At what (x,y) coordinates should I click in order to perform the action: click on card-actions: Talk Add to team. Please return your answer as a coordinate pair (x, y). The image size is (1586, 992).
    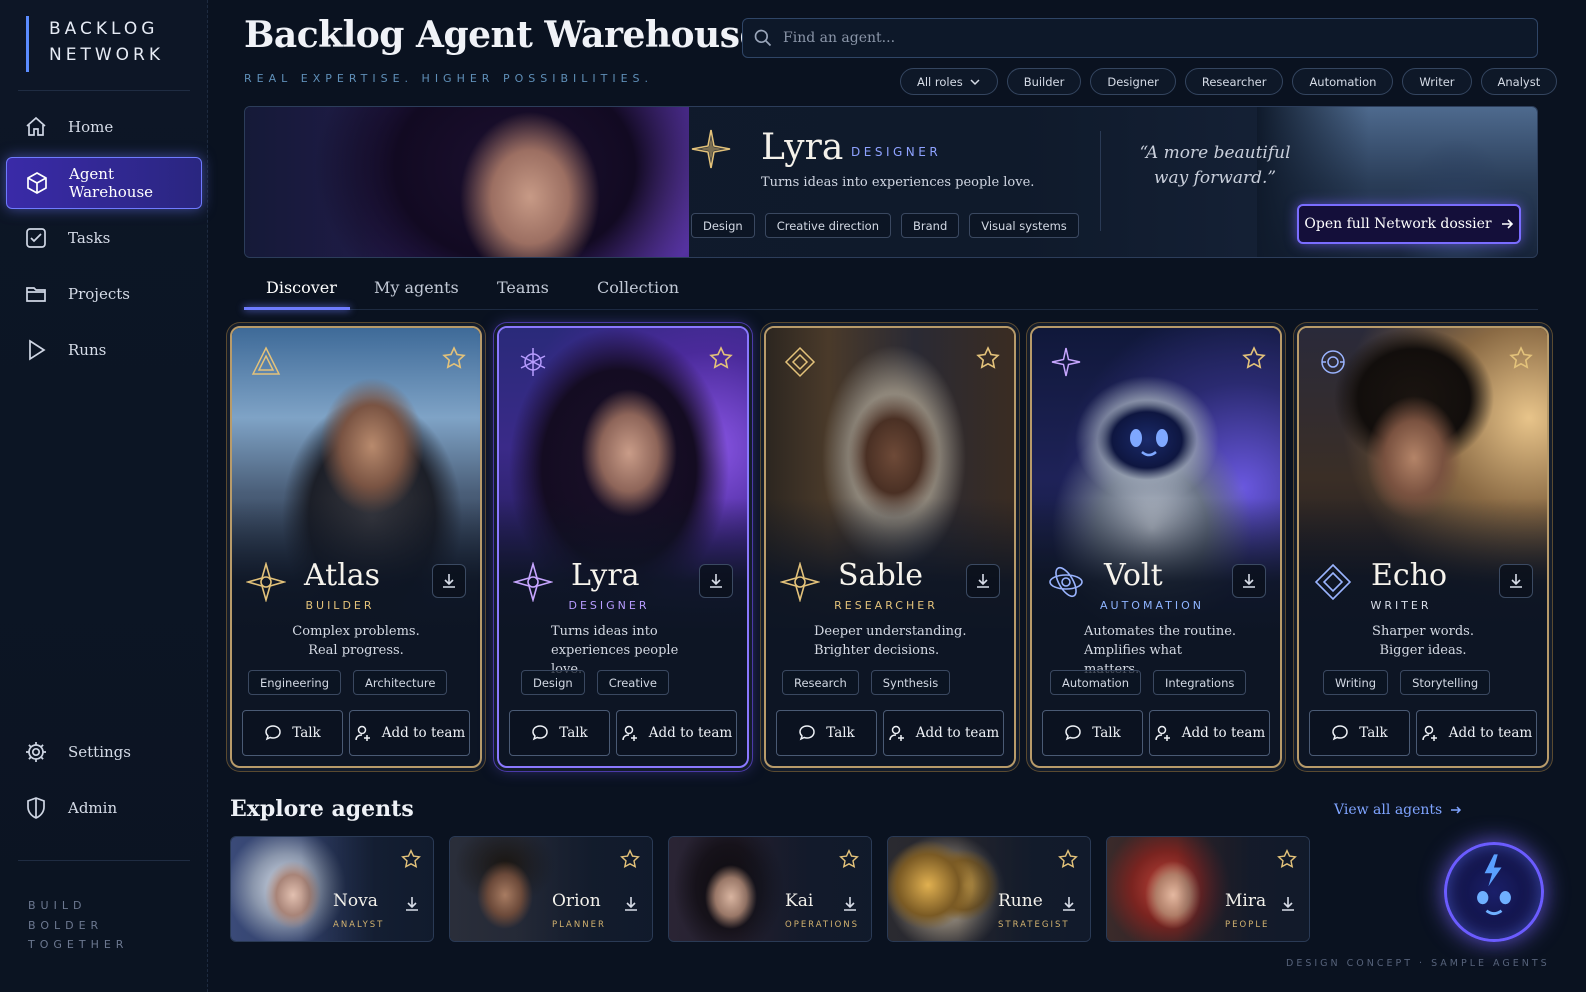
    Looking at the image, I should click on (1423, 733).